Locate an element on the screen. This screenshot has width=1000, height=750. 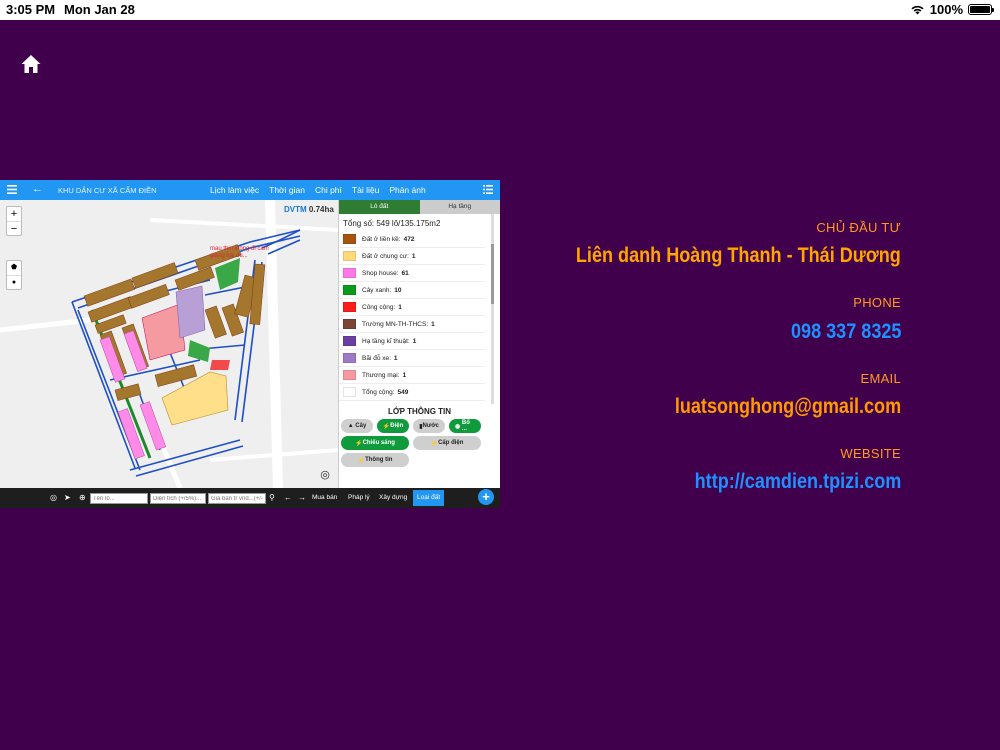
layer-cap-dien-label: Cấp điện is located at coordinates (451, 443).